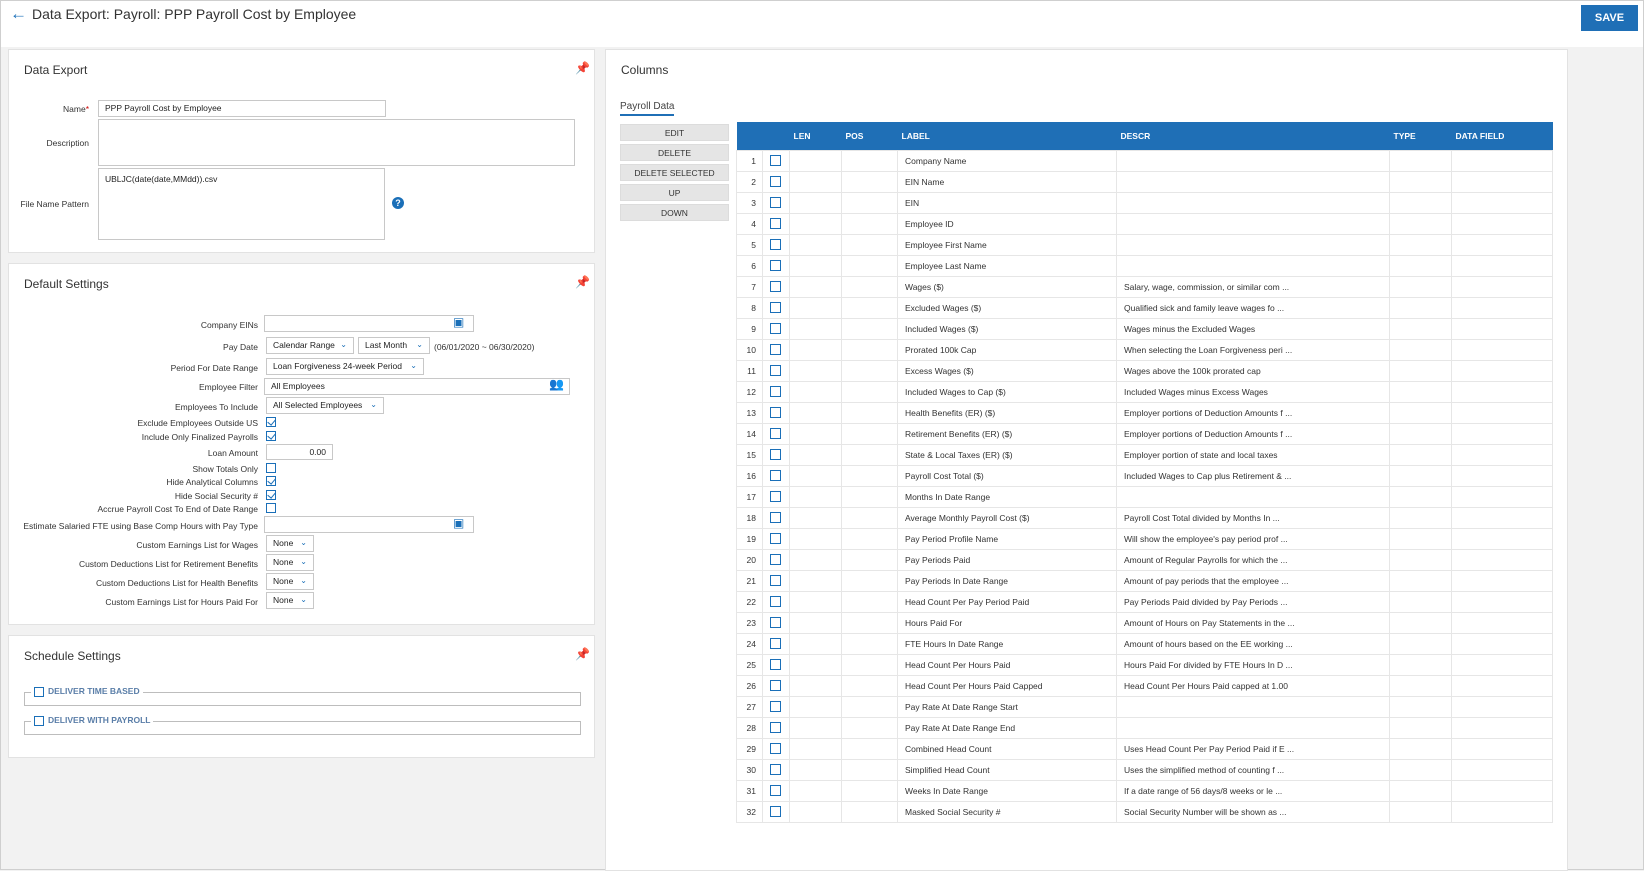 The width and height of the screenshot is (1644, 871). Describe the element at coordinates (1253, 136) in the screenshot. I see `column-header-descr: DESCR` at that location.